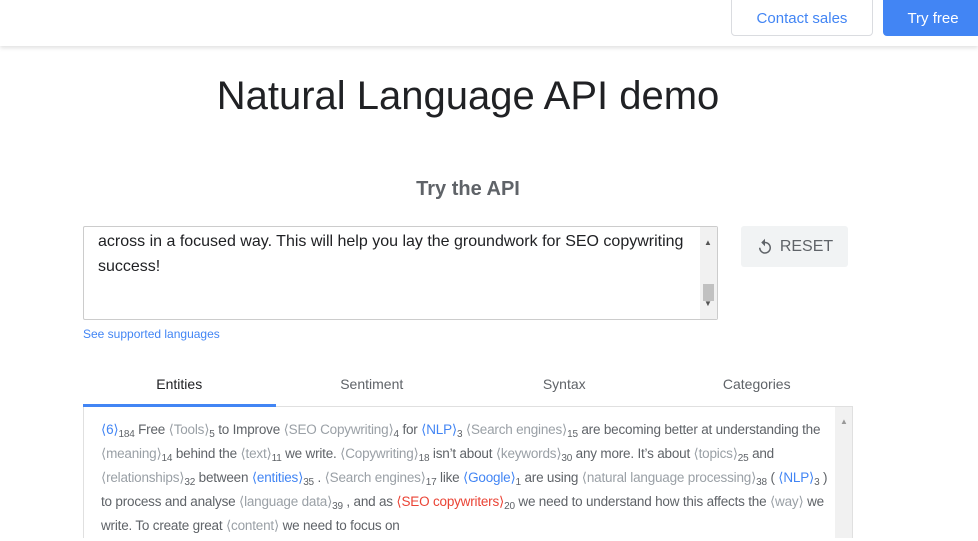 The height and width of the screenshot is (541, 978). I want to click on plain-text: like, so click(450, 477).